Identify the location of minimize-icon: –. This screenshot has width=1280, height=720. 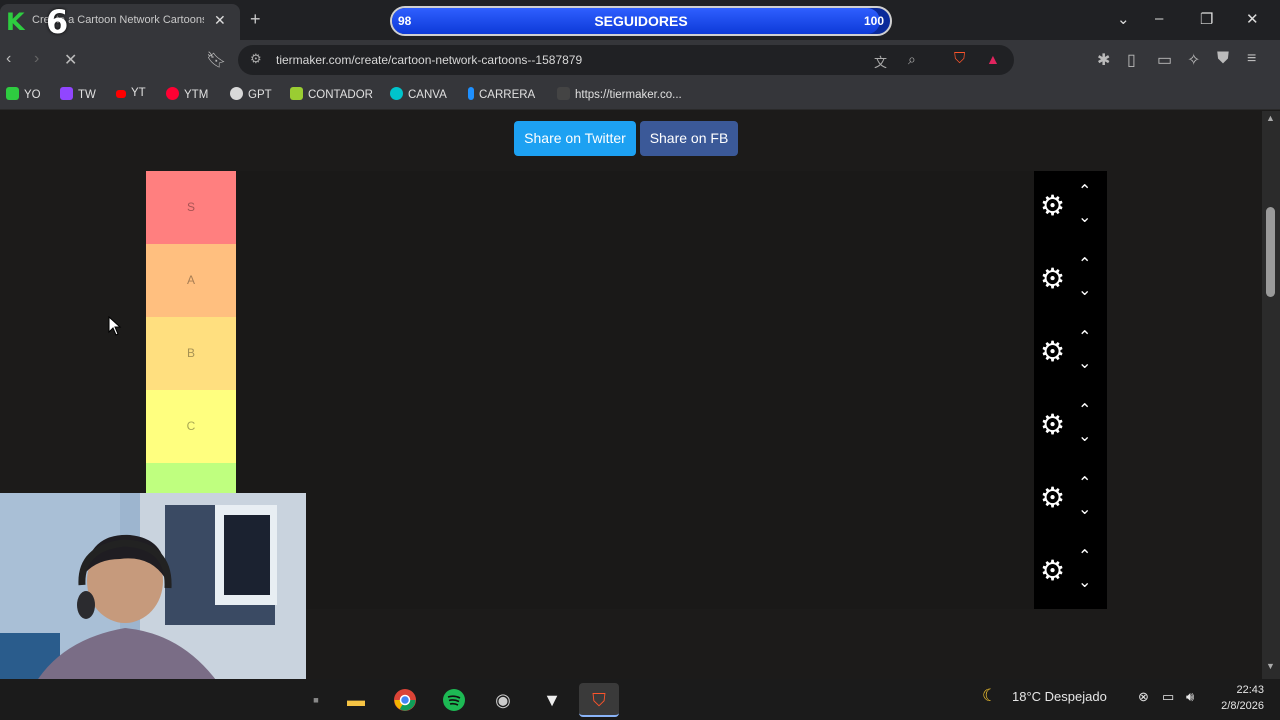
(1159, 18).